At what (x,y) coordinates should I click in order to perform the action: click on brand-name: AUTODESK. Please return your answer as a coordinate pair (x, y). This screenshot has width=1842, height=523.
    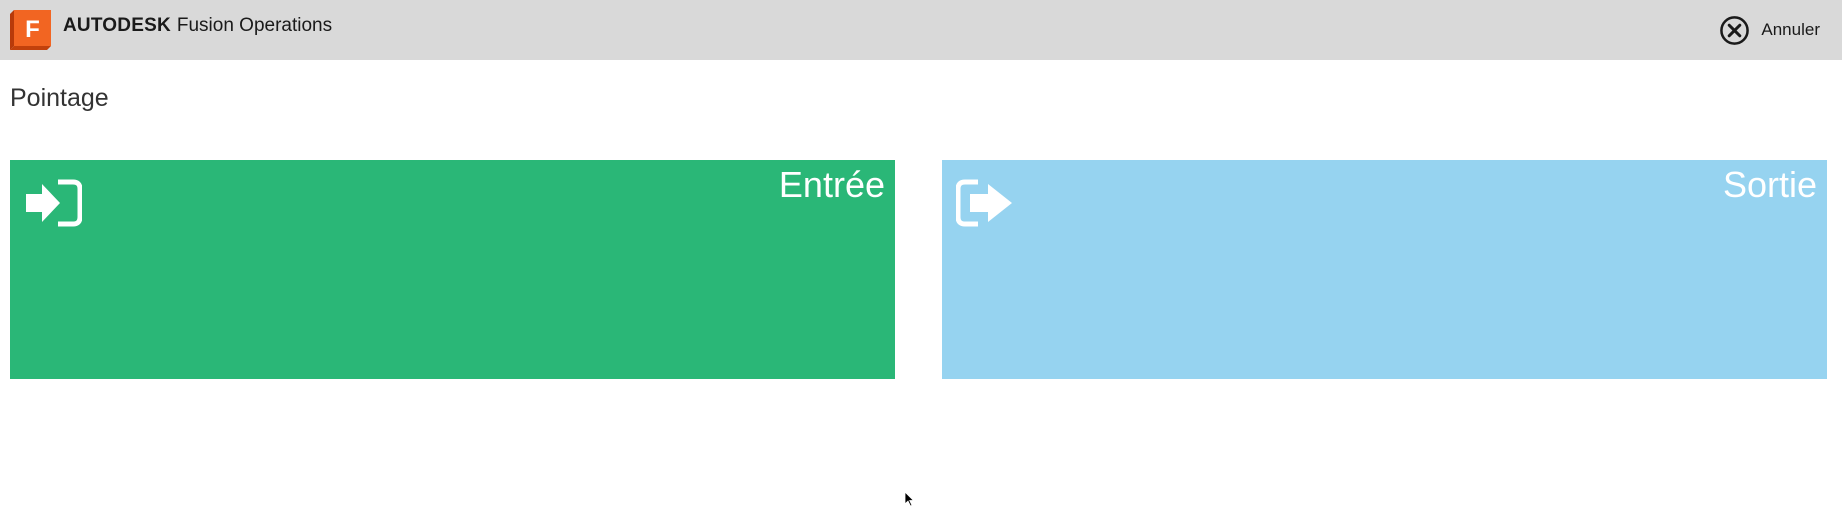
    Looking at the image, I should click on (117, 25).